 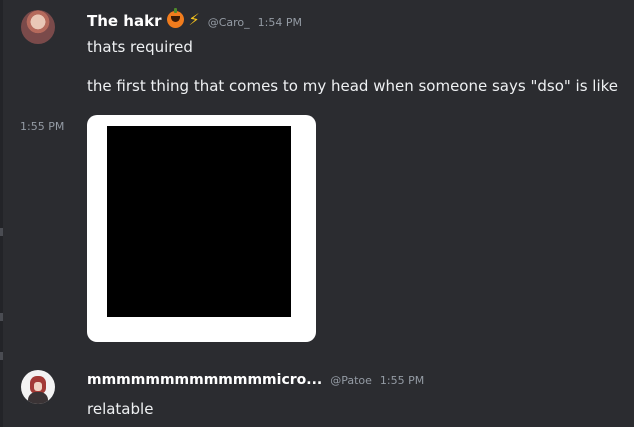 I want to click on lightning-icon: ⚡, so click(x=194, y=19).